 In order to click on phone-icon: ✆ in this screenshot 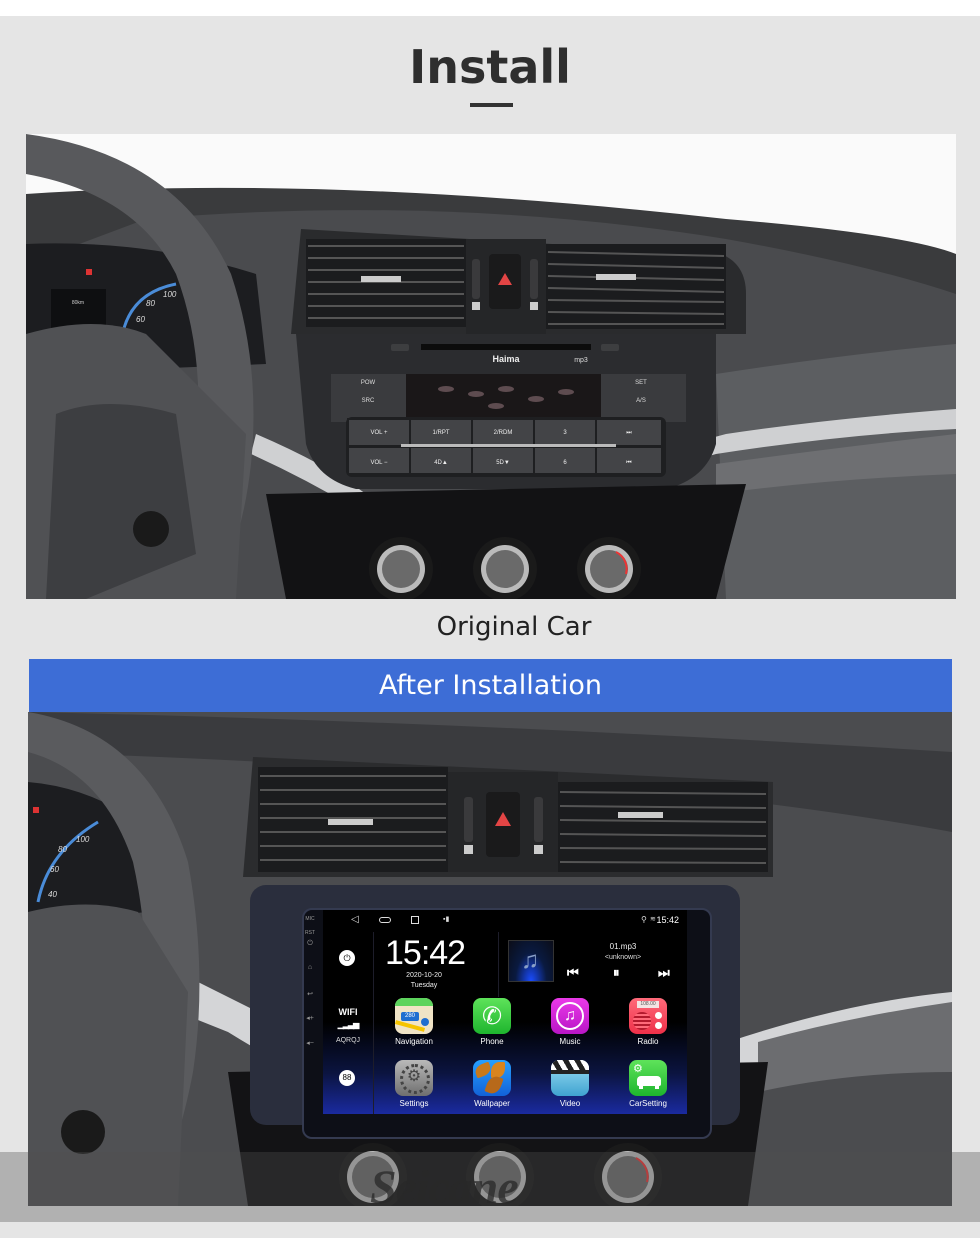, I will do `click(492, 1016)`.